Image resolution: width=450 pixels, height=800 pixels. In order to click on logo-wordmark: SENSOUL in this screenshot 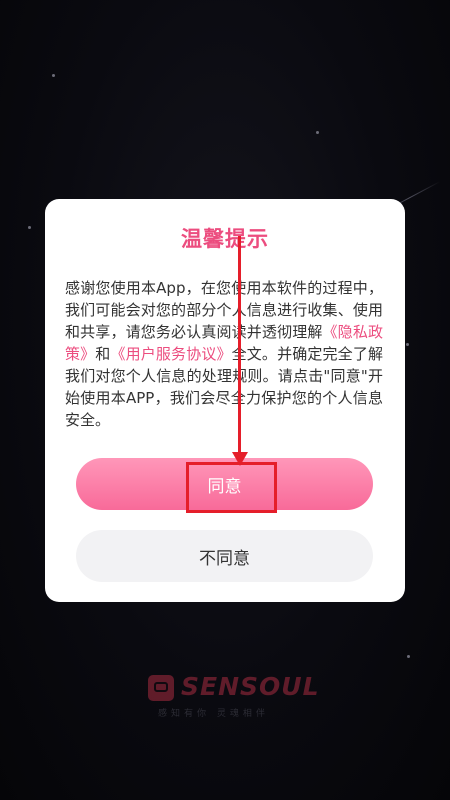, I will do `click(250, 686)`.